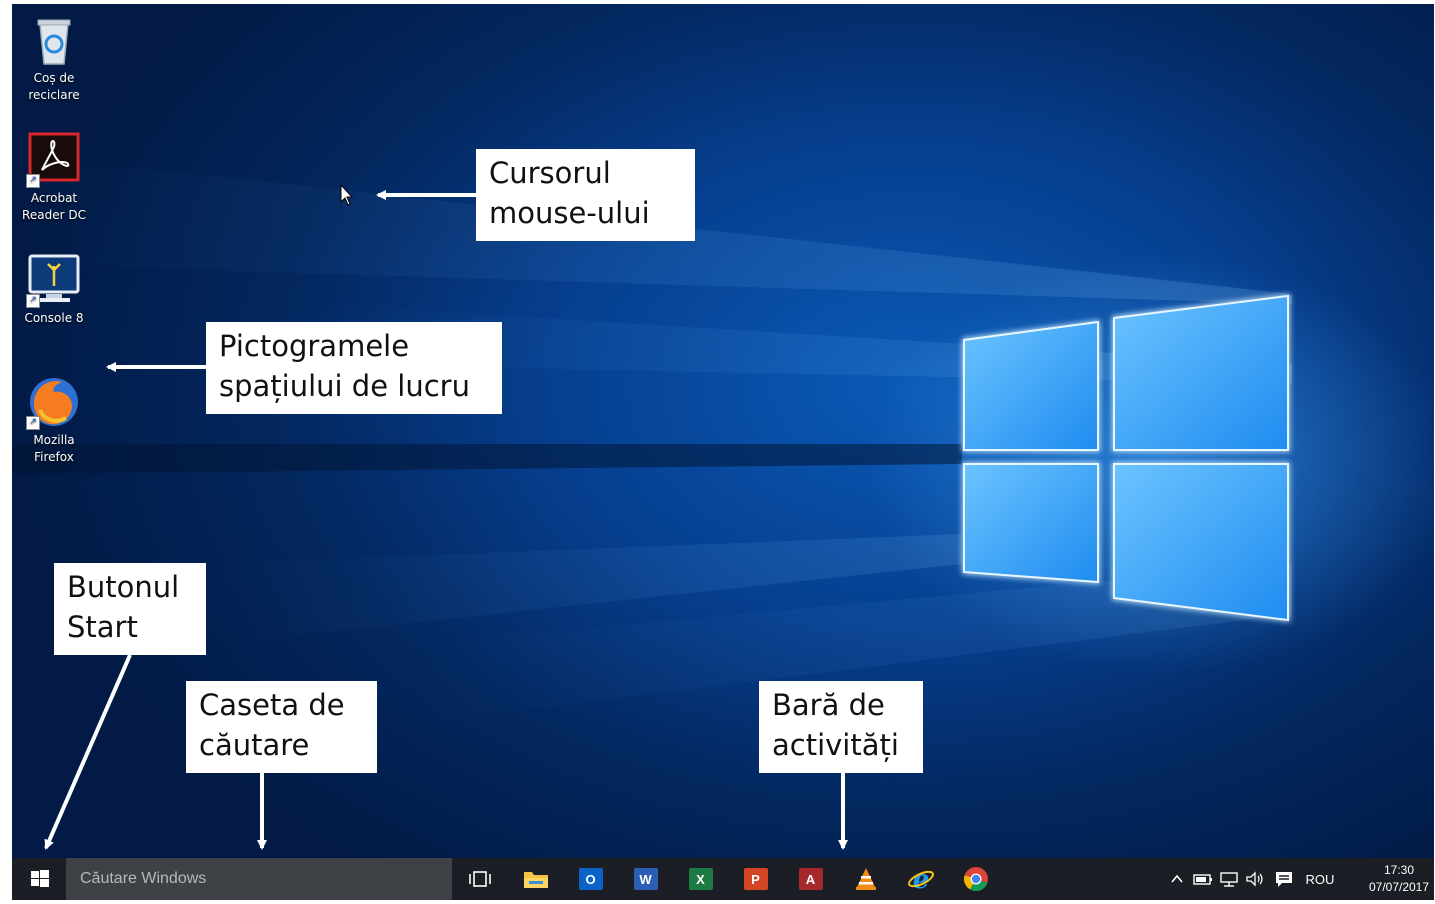 The image size is (1435, 904). I want to click on taskbar-app-outlook: O, so click(590, 879).